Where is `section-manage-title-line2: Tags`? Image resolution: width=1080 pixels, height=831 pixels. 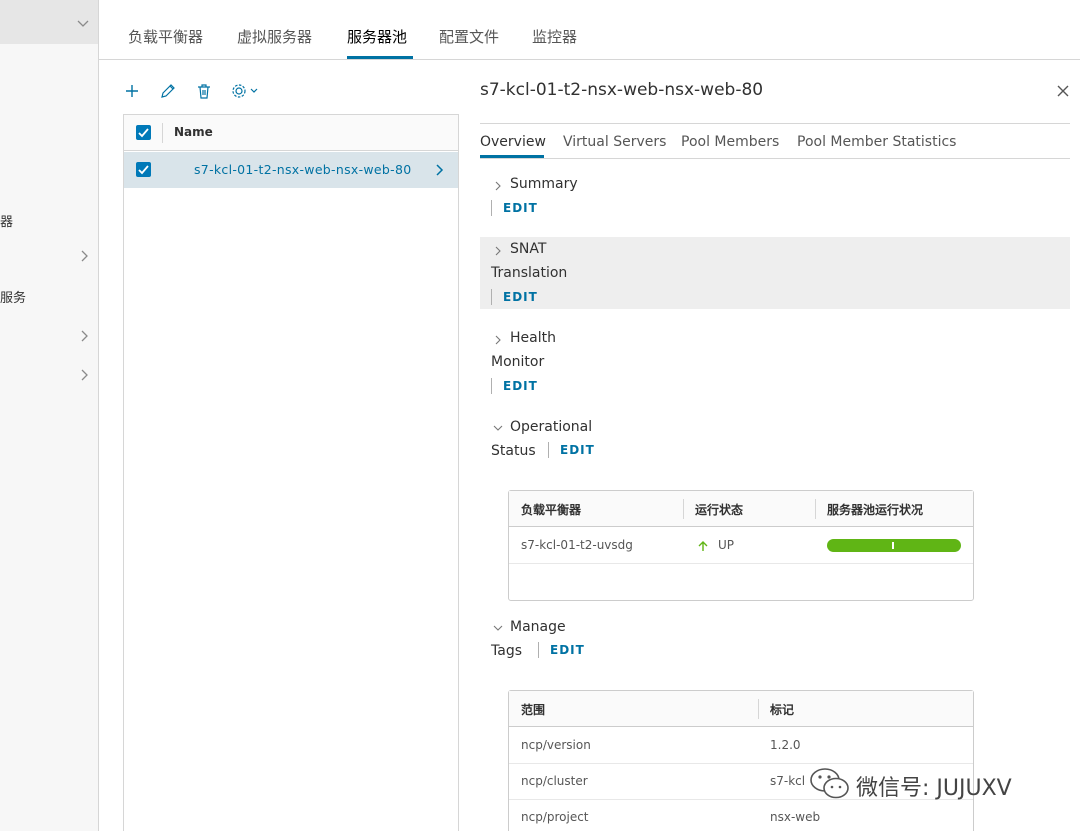
section-manage-title-line2: Tags is located at coordinates (506, 651).